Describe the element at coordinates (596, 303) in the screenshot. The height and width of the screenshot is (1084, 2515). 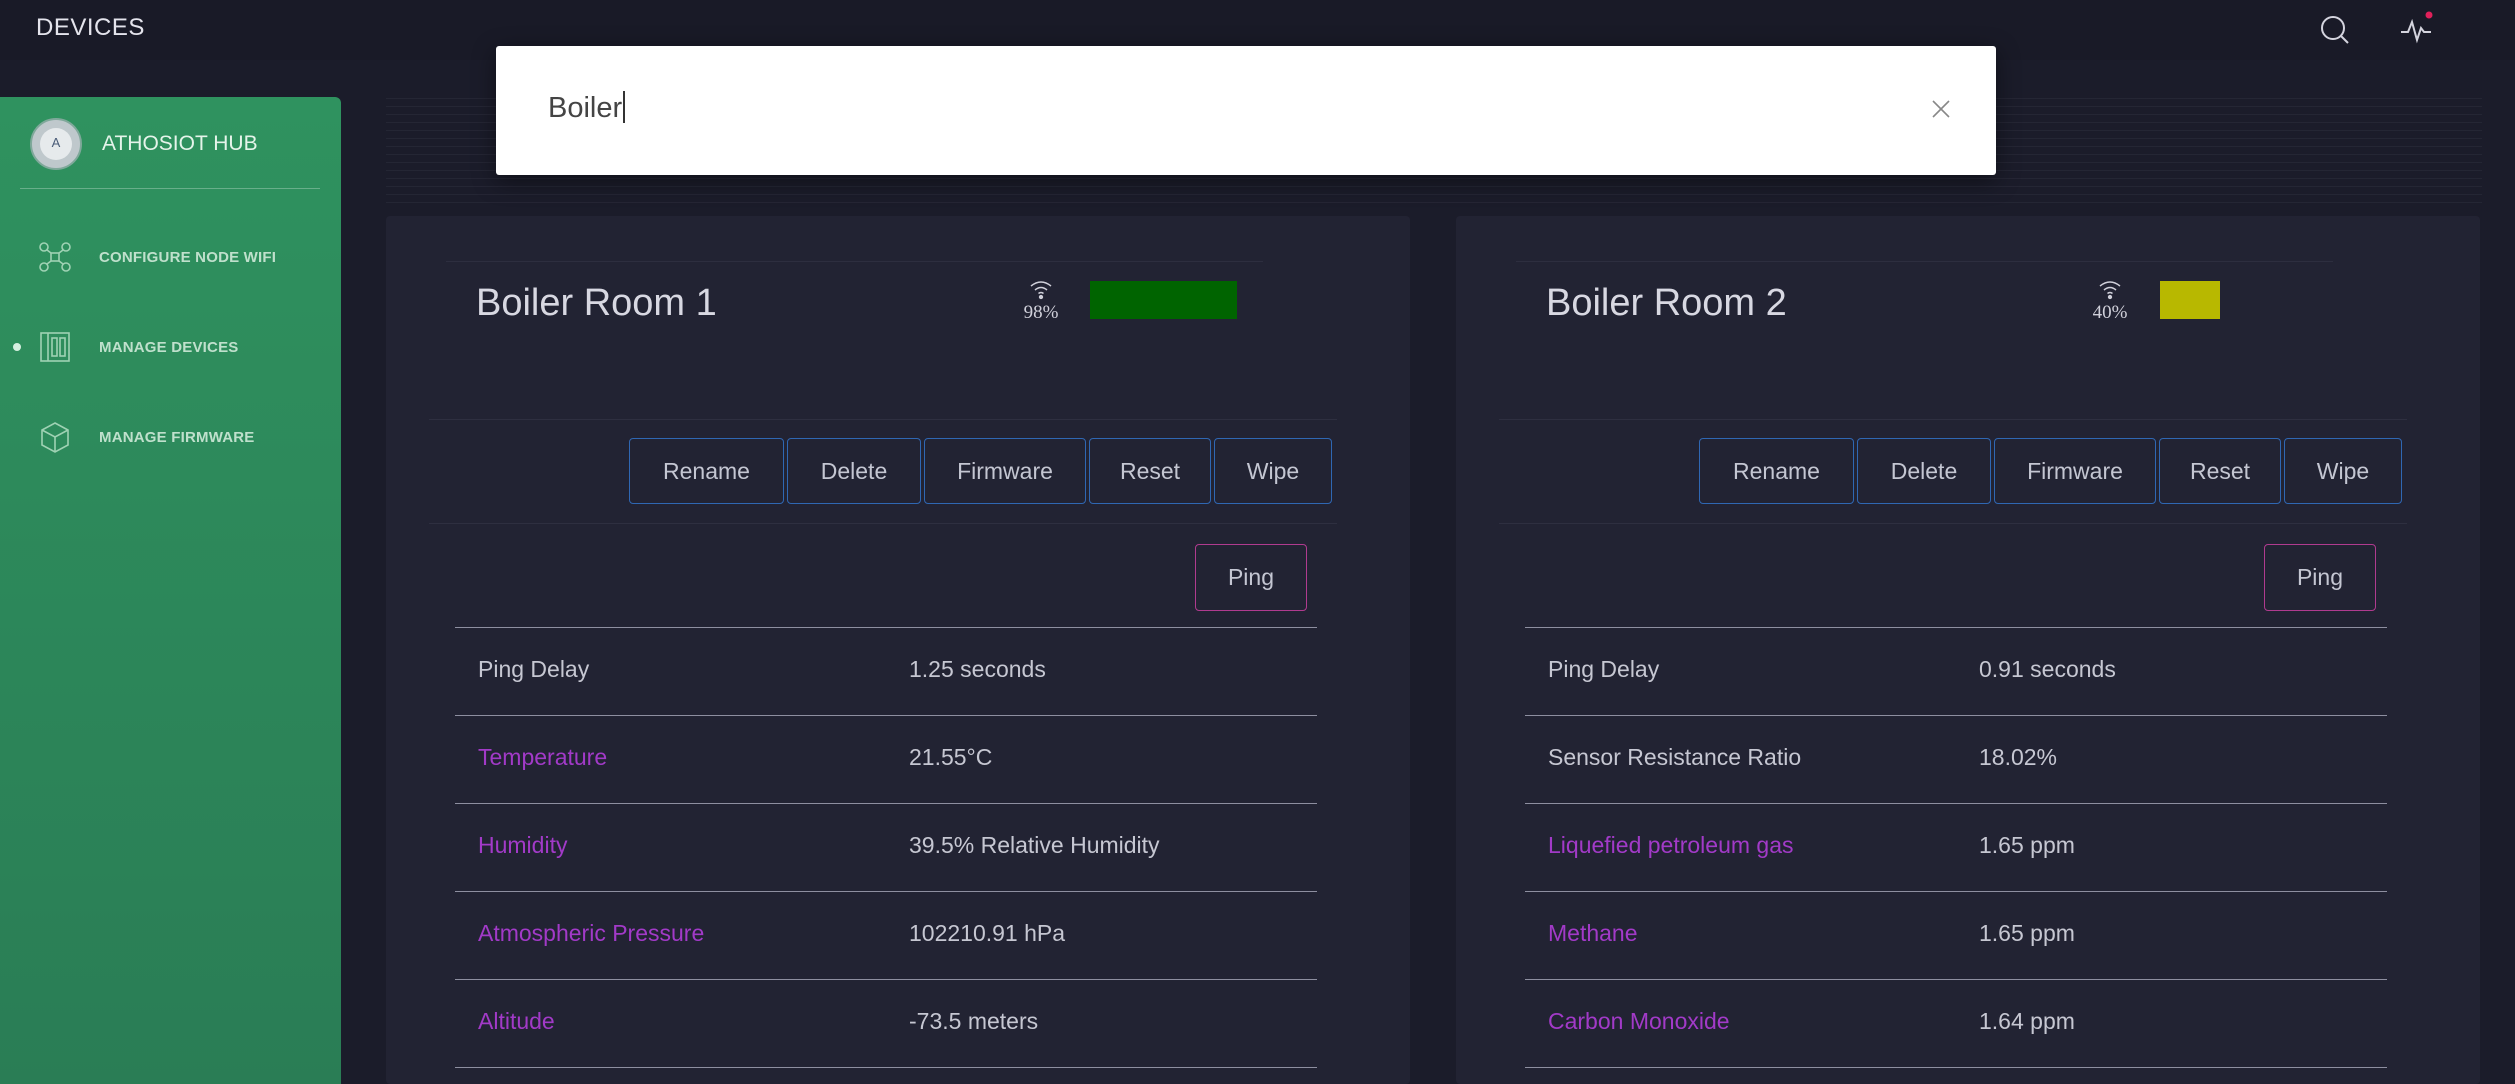
I see `device-name: Boiler Room 1` at that location.